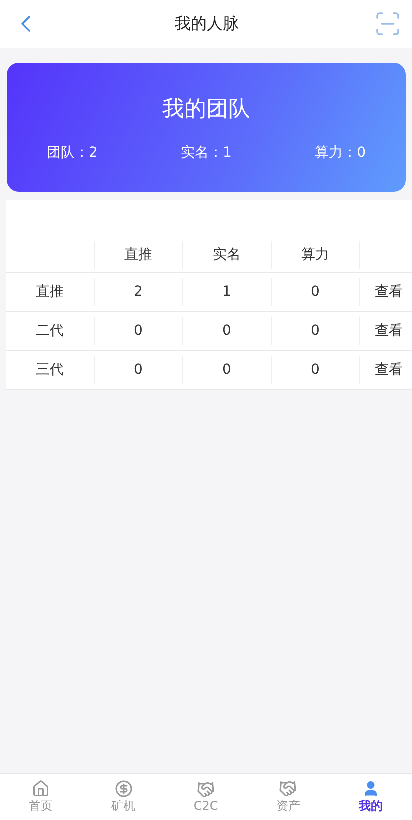  Describe the element at coordinates (388, 24) in the screenshot. I see `scan-icon` at that location.